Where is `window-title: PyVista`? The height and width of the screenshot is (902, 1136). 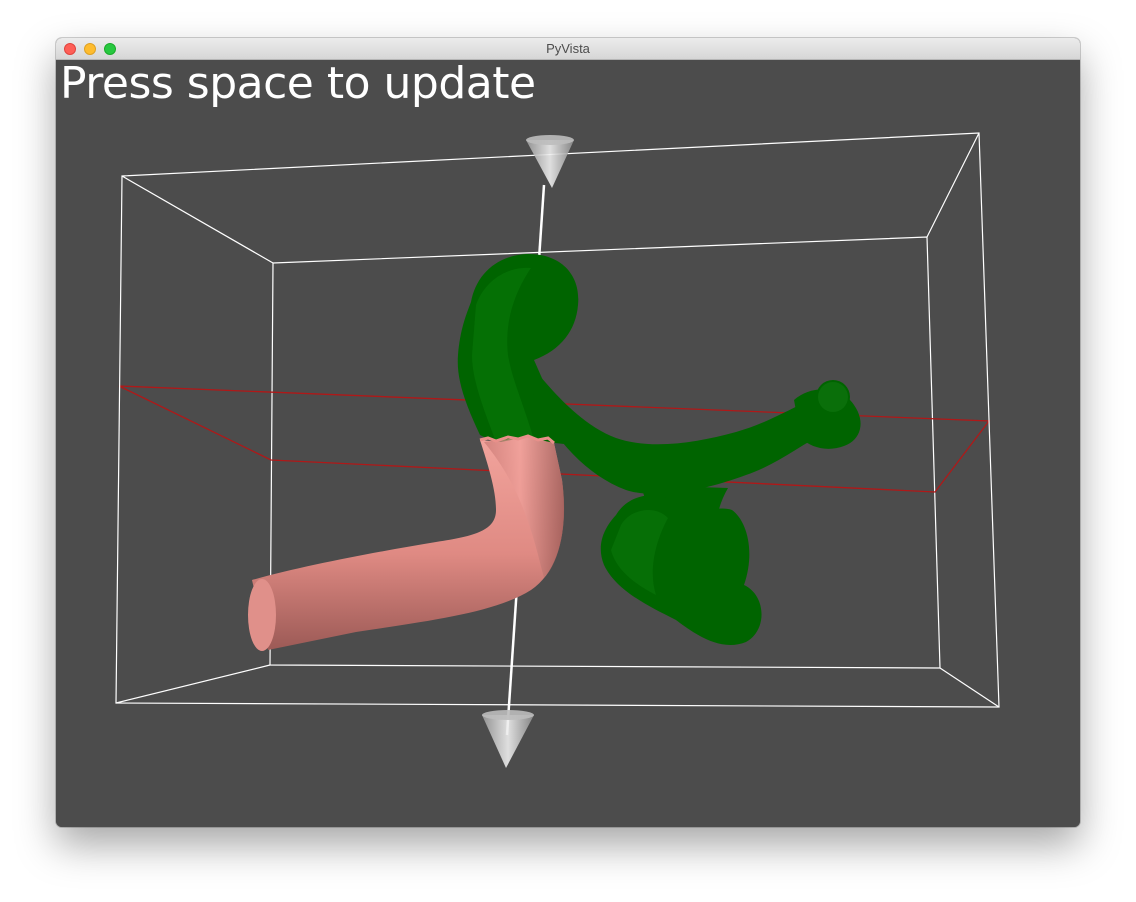 window-title: PyVista is located at coordinates (568, 48).